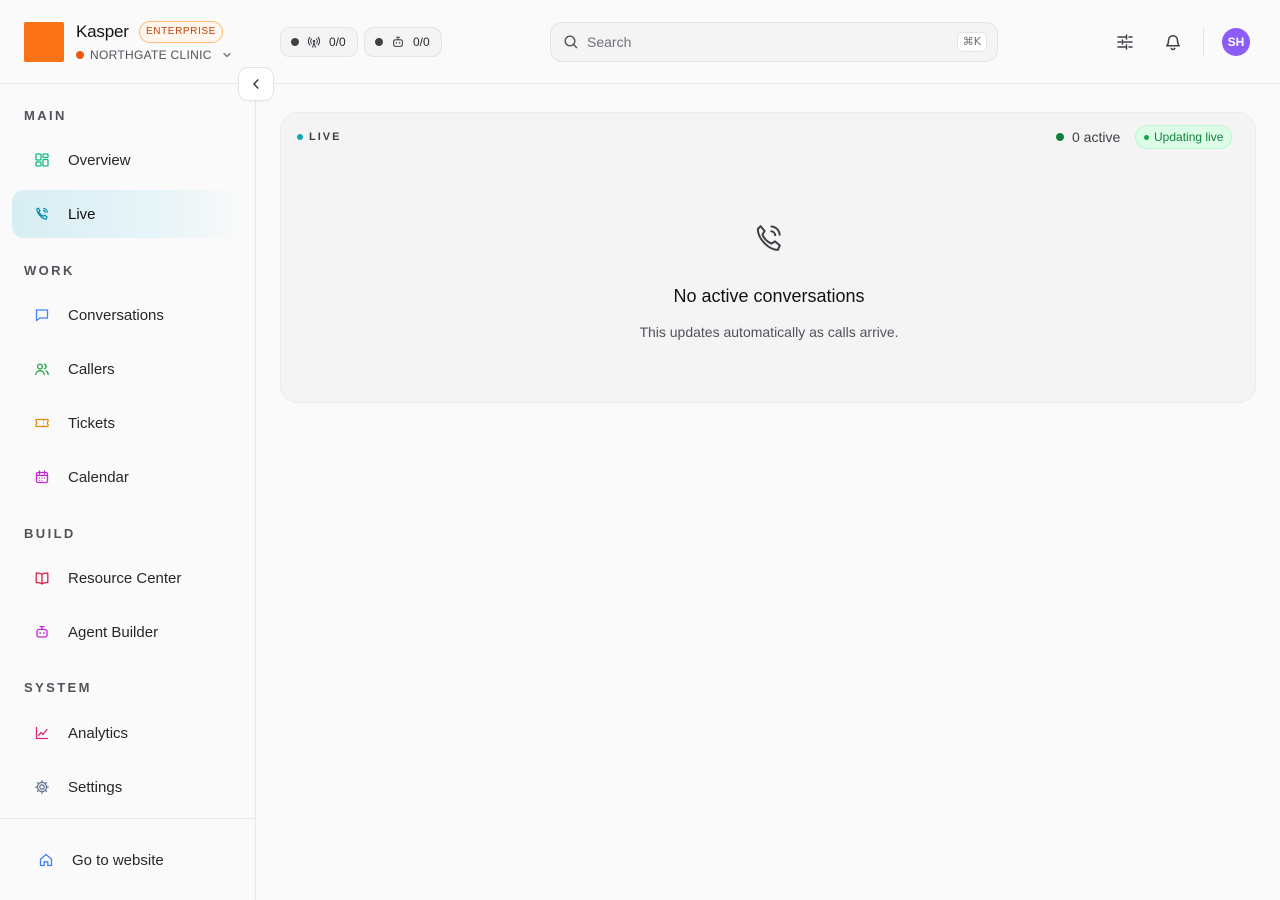 The image size is (1280, 900). What do you see at coordinates (80, 55) in the screenshot?
I see `org-status-dot` at bounding box center [80, 55].